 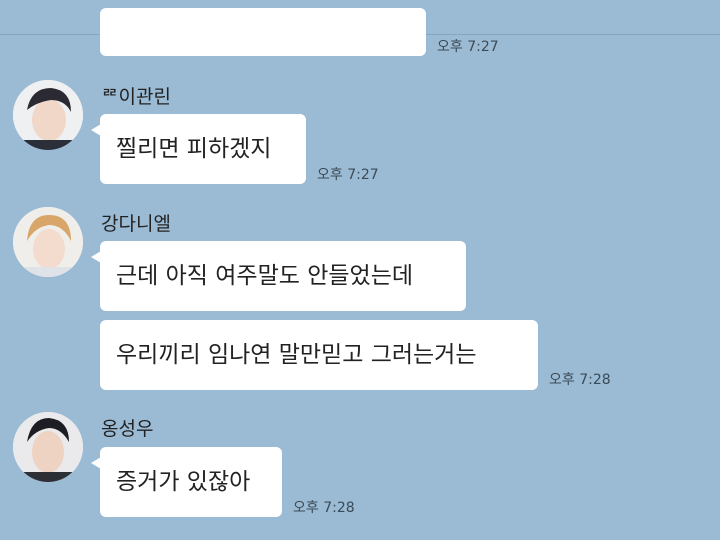 I want to click on message-bubble: 찔리면 피하겠지, so click(x=198, y=149).